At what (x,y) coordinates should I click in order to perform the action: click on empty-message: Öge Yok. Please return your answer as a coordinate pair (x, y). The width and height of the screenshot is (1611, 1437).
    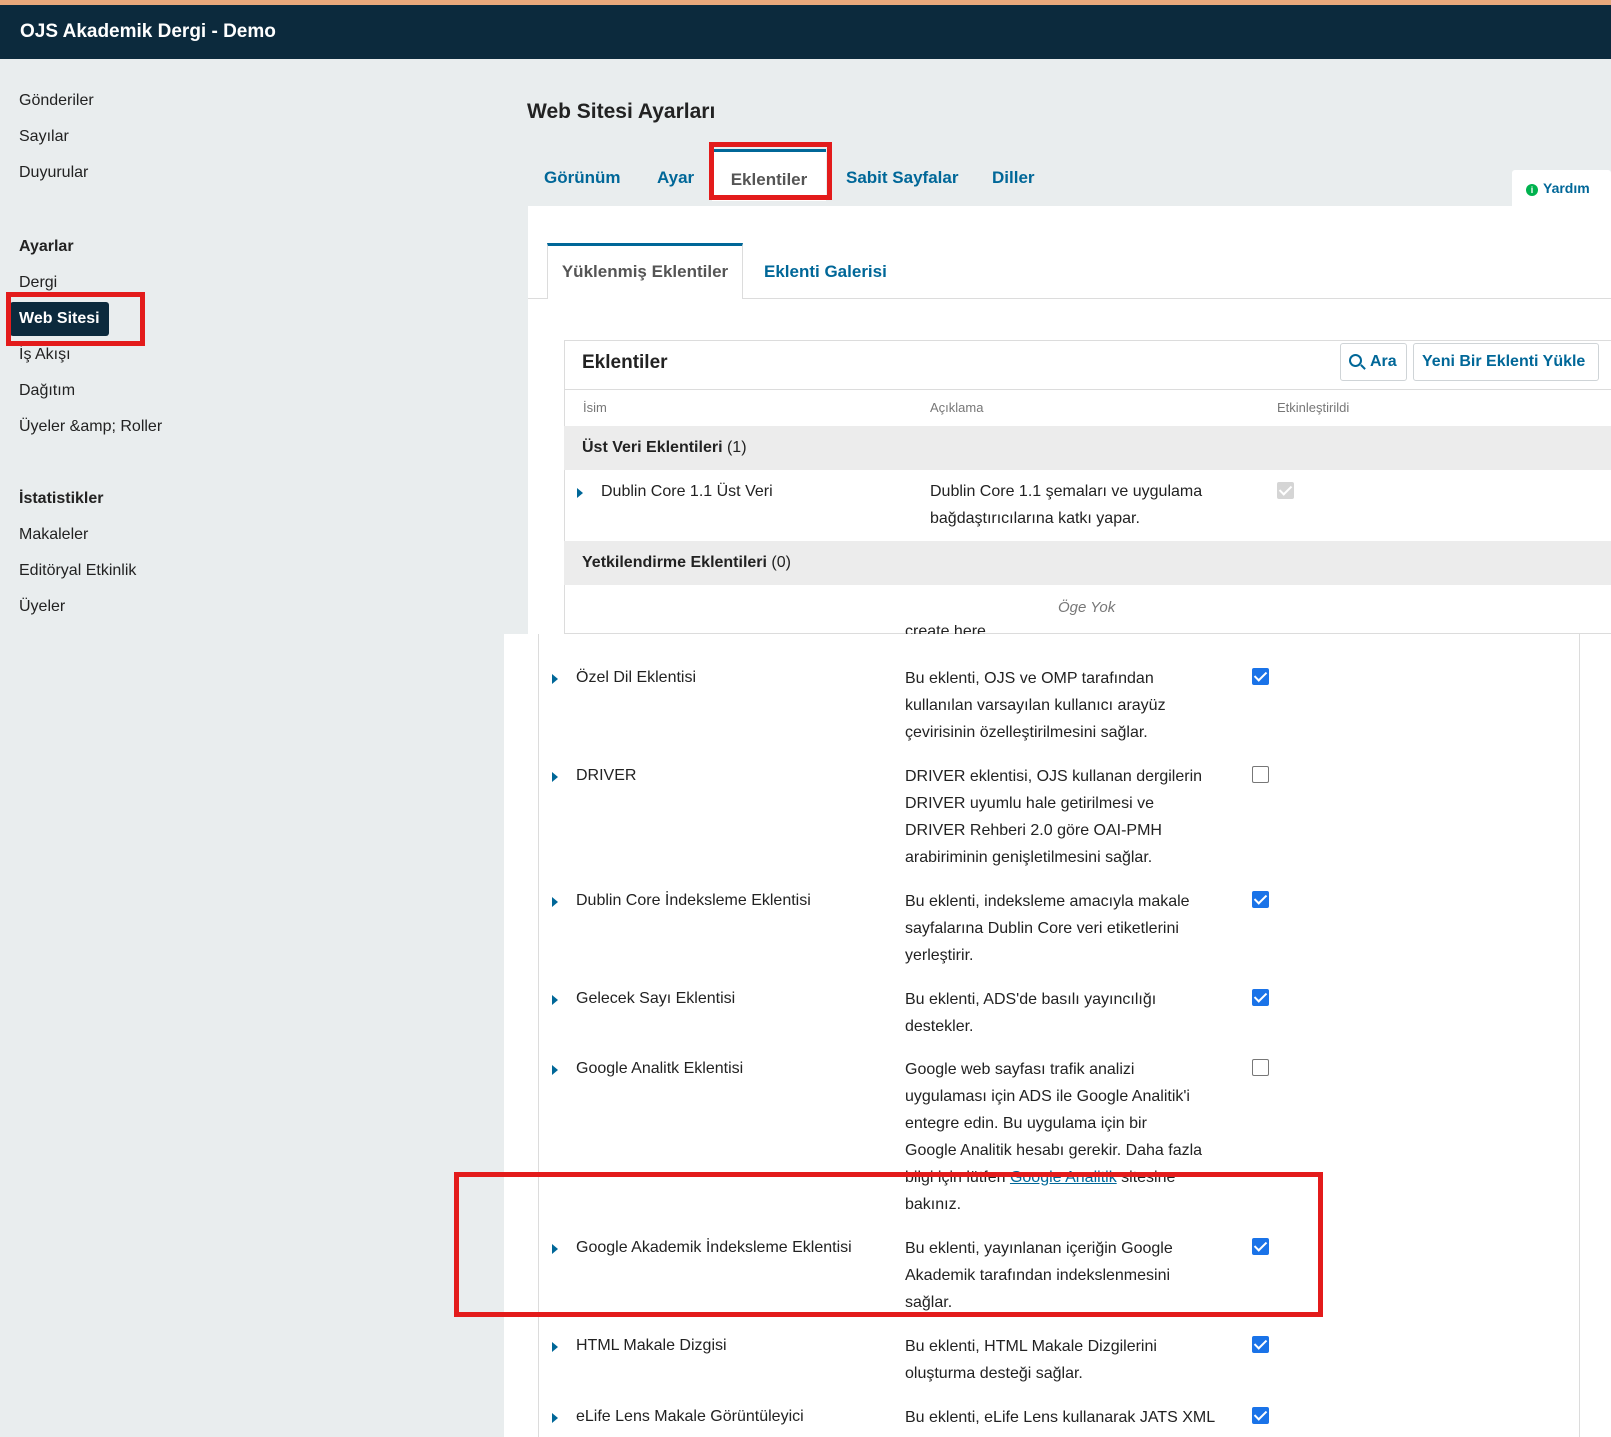
    Looking at the image, I should click on (1087, 607).